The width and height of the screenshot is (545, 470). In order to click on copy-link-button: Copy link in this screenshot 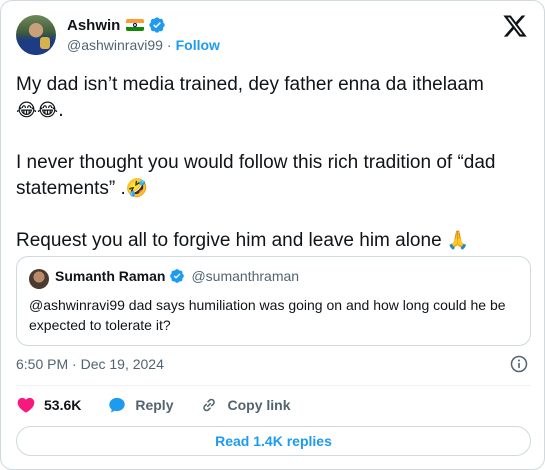, I will do `click(245, 405)`.